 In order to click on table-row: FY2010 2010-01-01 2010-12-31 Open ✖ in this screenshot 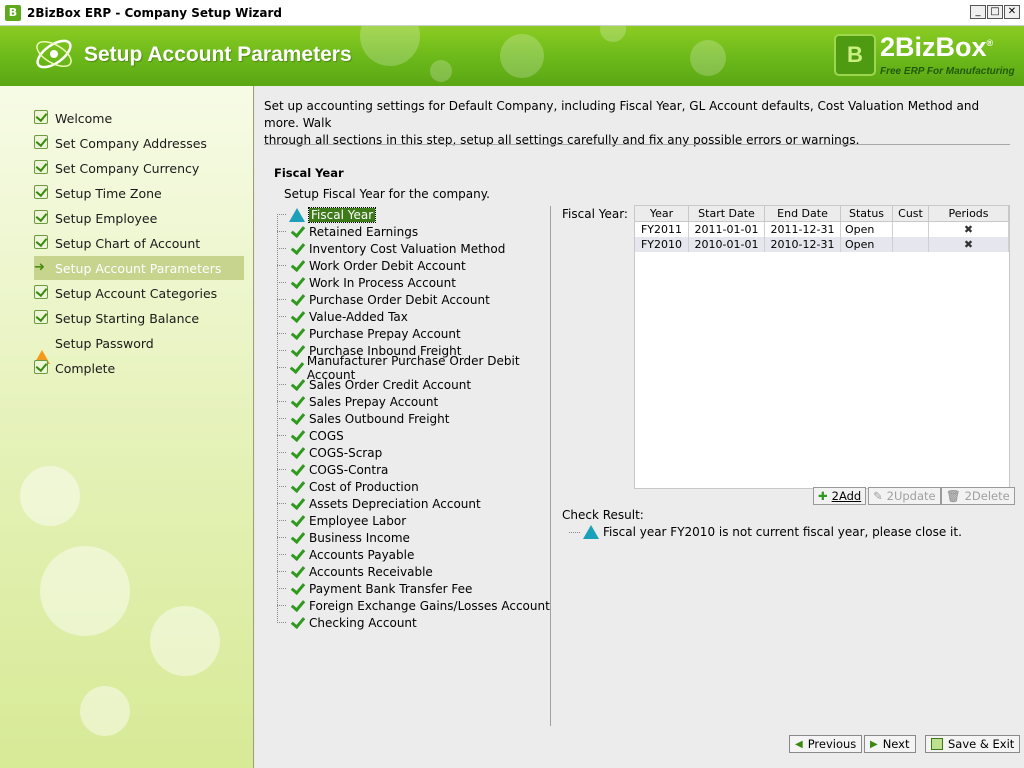, I will do `click(822, 244)`.